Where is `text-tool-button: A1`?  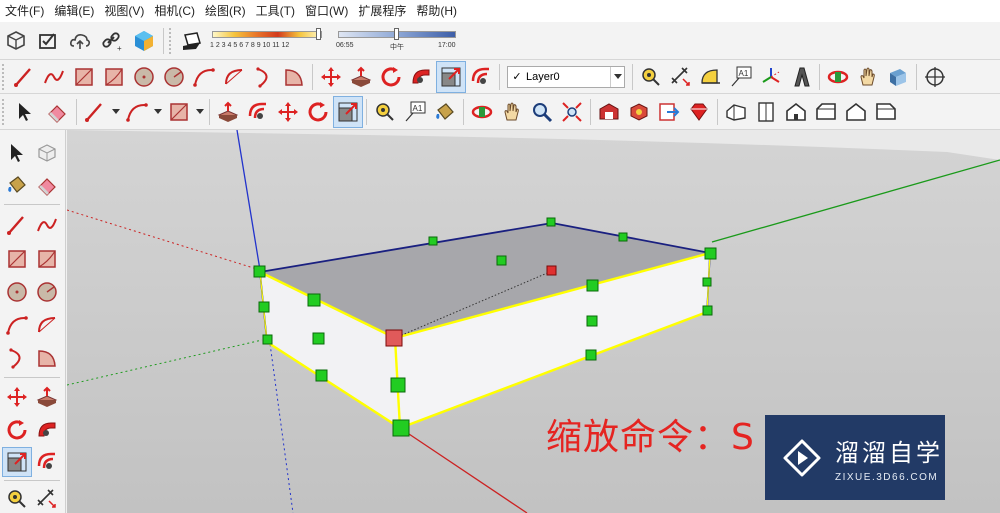 text-tool-button: A1 is located at coordinates (741, 77).